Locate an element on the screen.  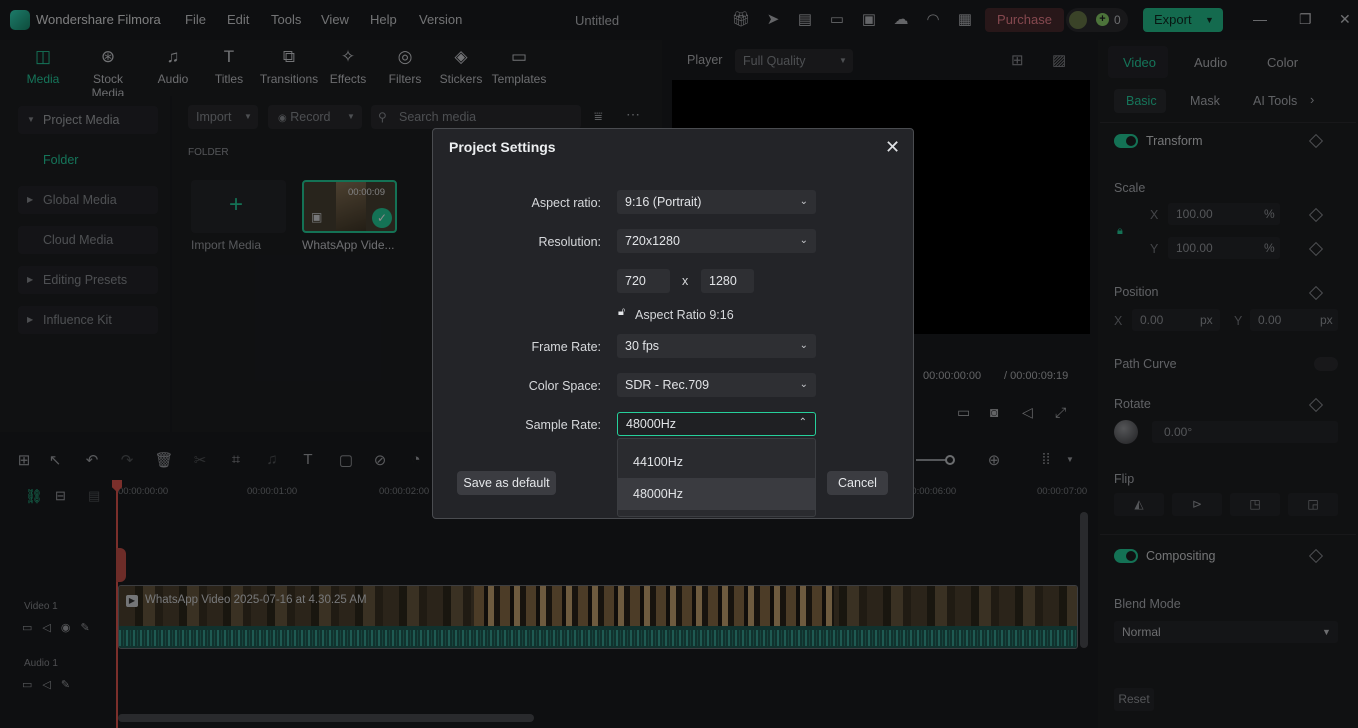
aspect-lock-label: Aspect Ratio 9:16 is located at coordinates (684, 315).